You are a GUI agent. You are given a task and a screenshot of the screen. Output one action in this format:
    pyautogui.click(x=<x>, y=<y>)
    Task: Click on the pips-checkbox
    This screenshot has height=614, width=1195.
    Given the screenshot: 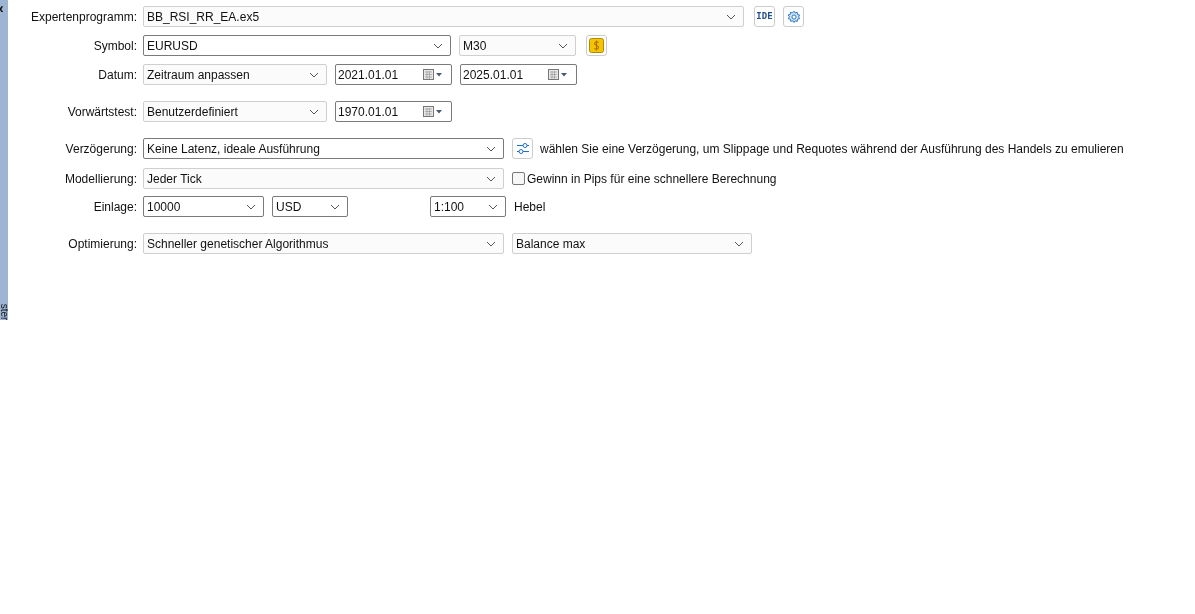 What is the action you would take?
    pyautogui.click(x=518, y=178)
    